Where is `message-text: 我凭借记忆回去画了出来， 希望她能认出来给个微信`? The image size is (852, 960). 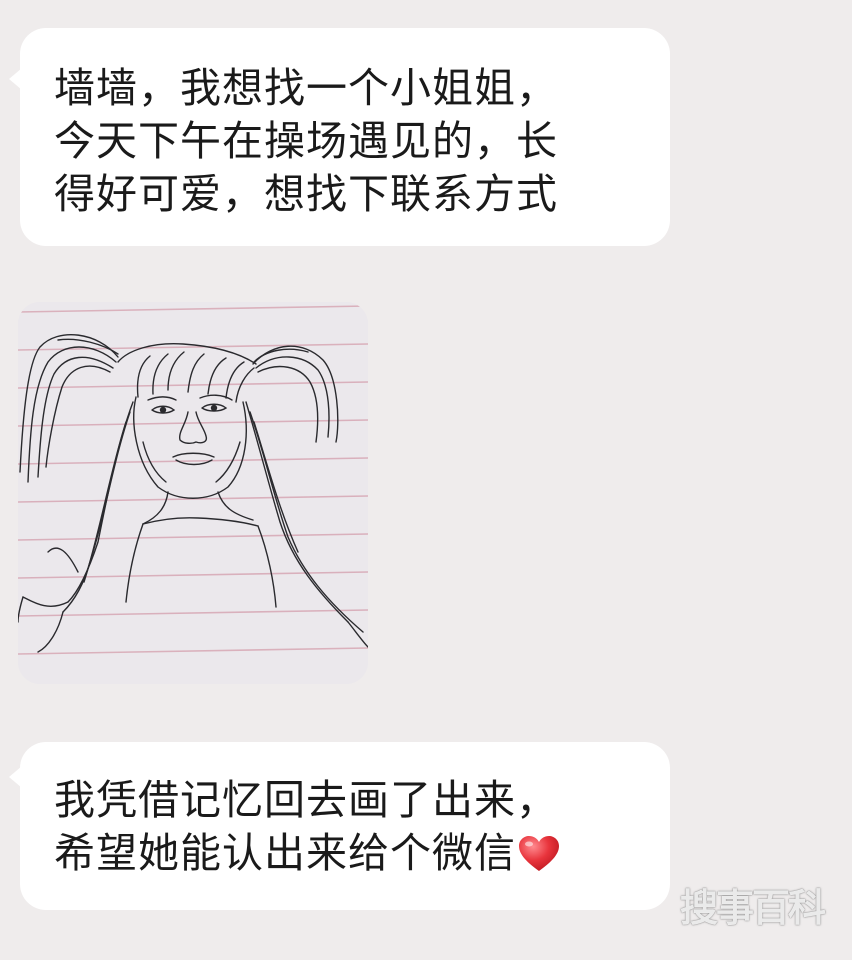 message-text: 我凭借记忆回去画了出来， 希望她能认出来给个微信 is located at coordinates (345, 830).